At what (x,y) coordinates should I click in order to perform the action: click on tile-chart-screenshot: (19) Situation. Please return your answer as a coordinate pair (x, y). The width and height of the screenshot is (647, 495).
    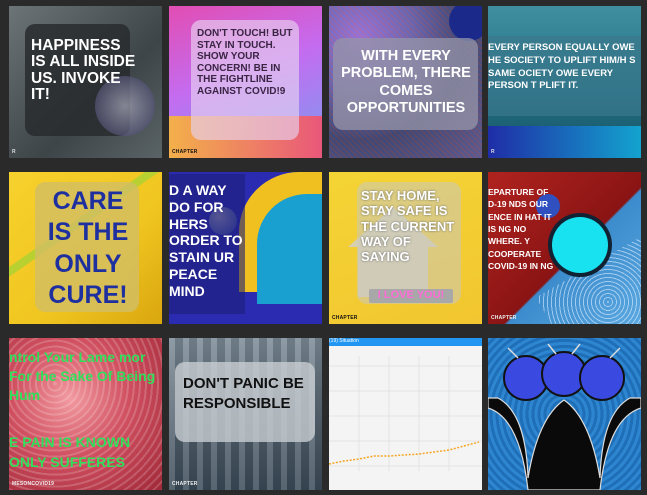
    Looking at the image, I should click on (405, 414).